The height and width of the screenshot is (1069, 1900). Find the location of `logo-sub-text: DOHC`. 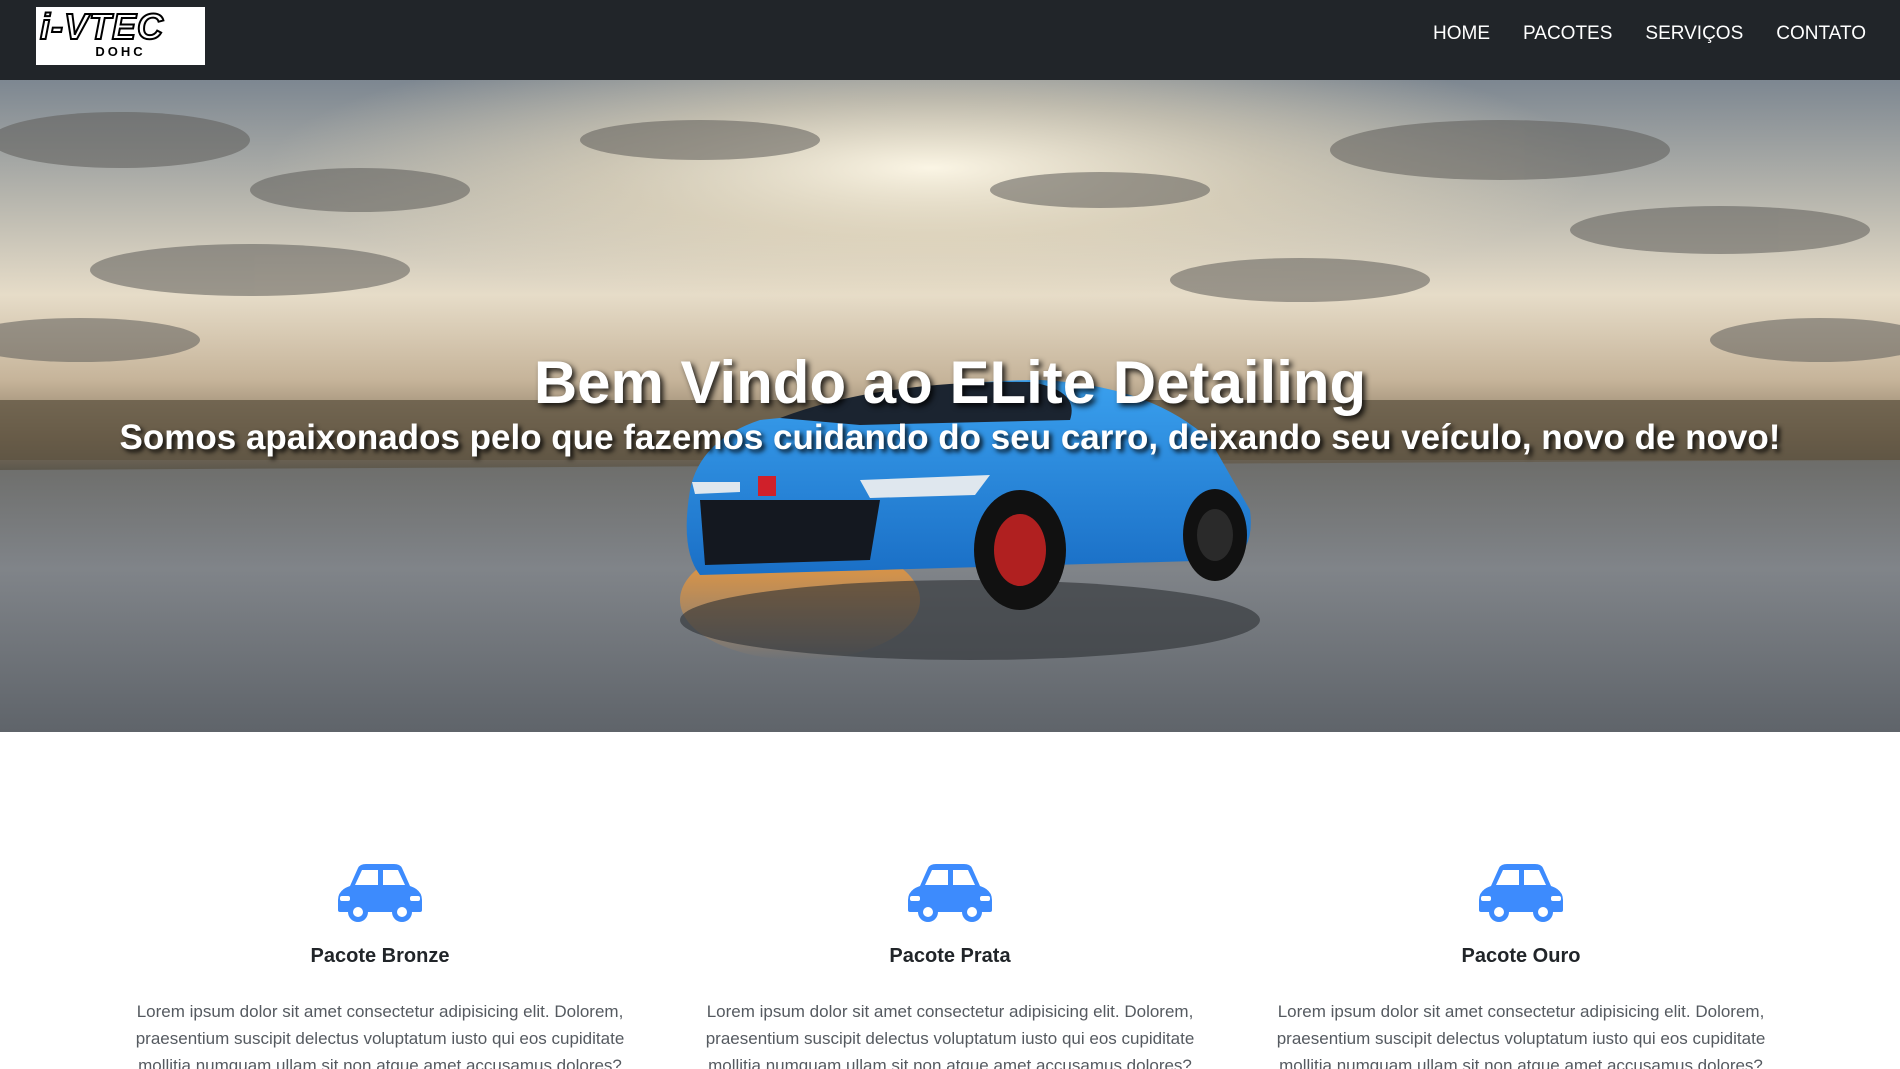

logo-sub-text: DOHC is located at coordinates (120, 51).